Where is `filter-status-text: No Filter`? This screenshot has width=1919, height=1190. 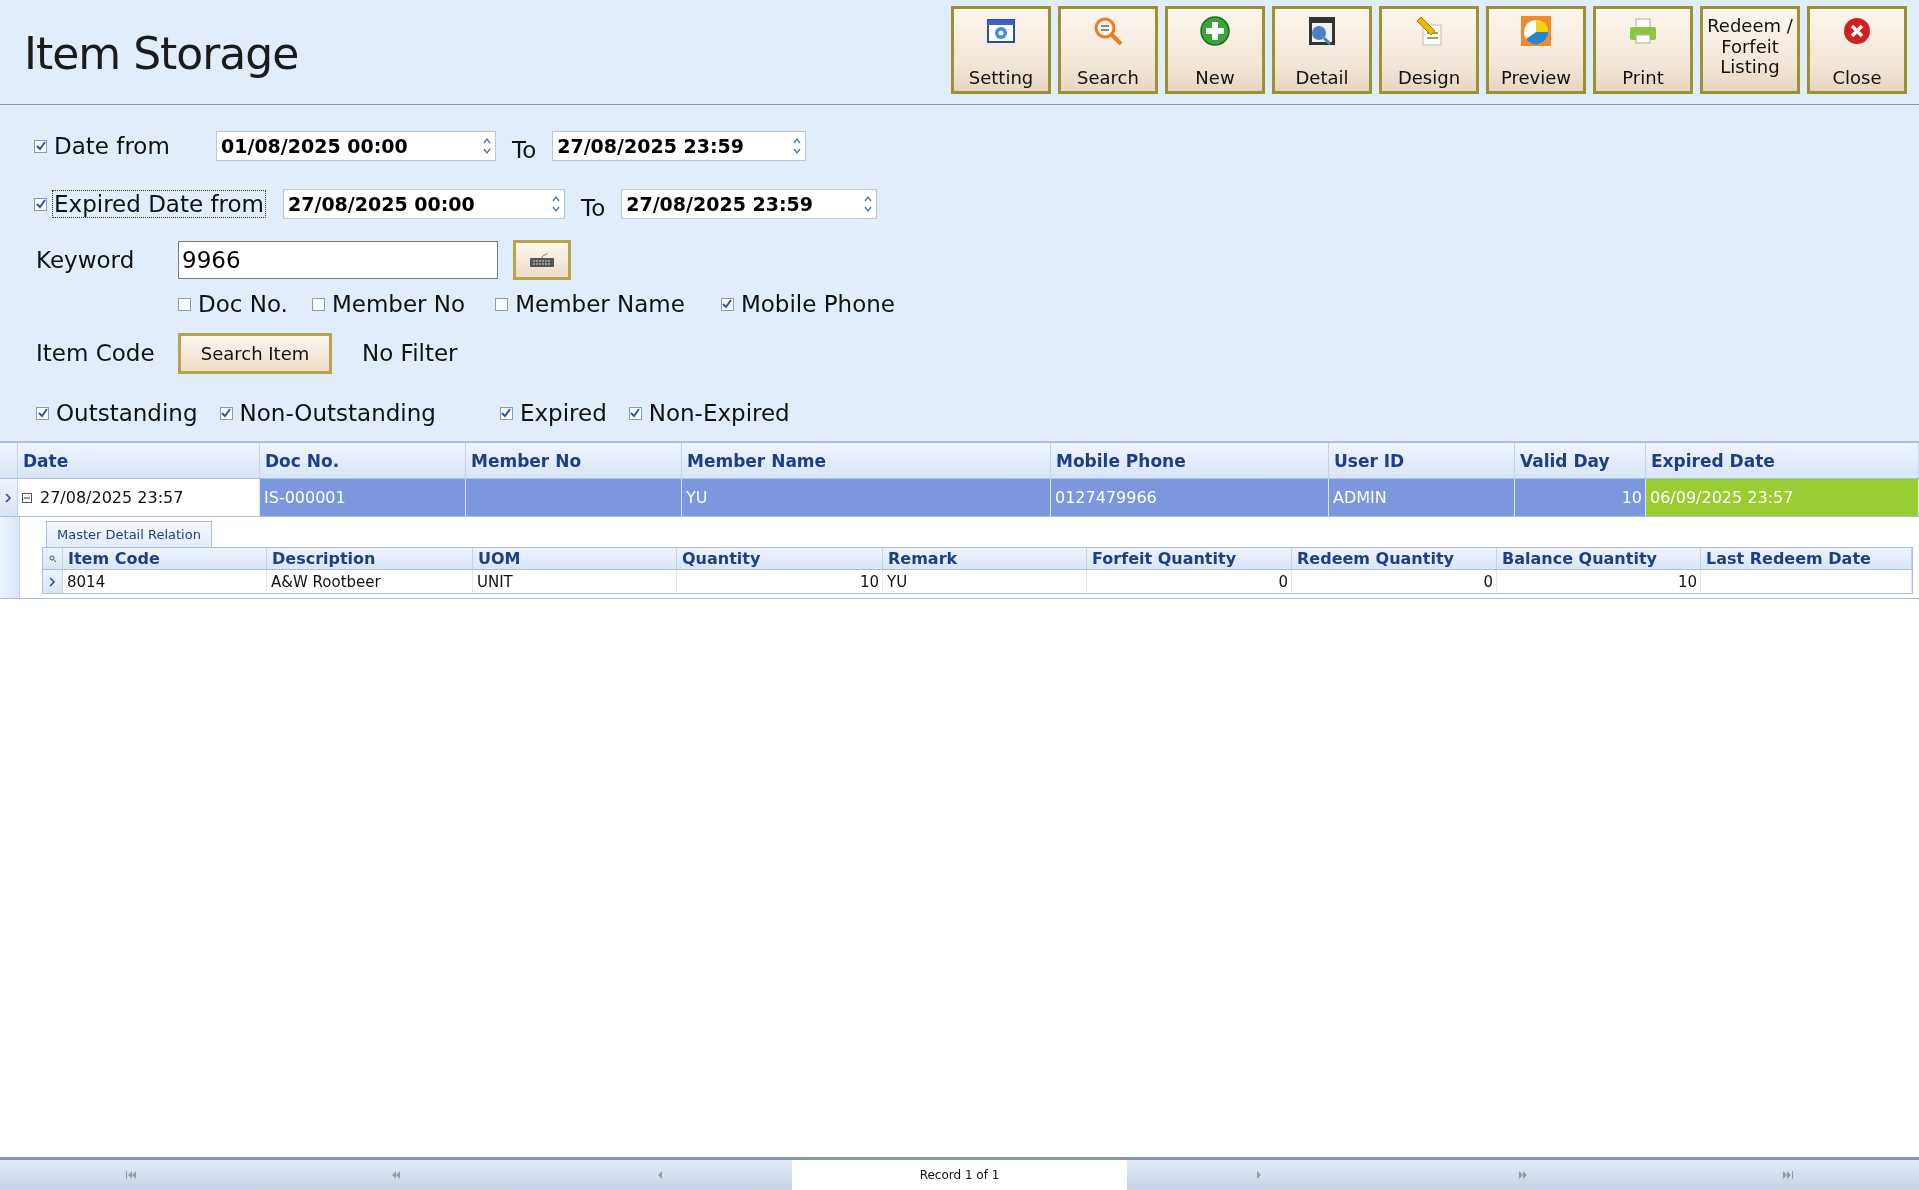
filter-status-text: No Filter is located at coordinates (410, 353).